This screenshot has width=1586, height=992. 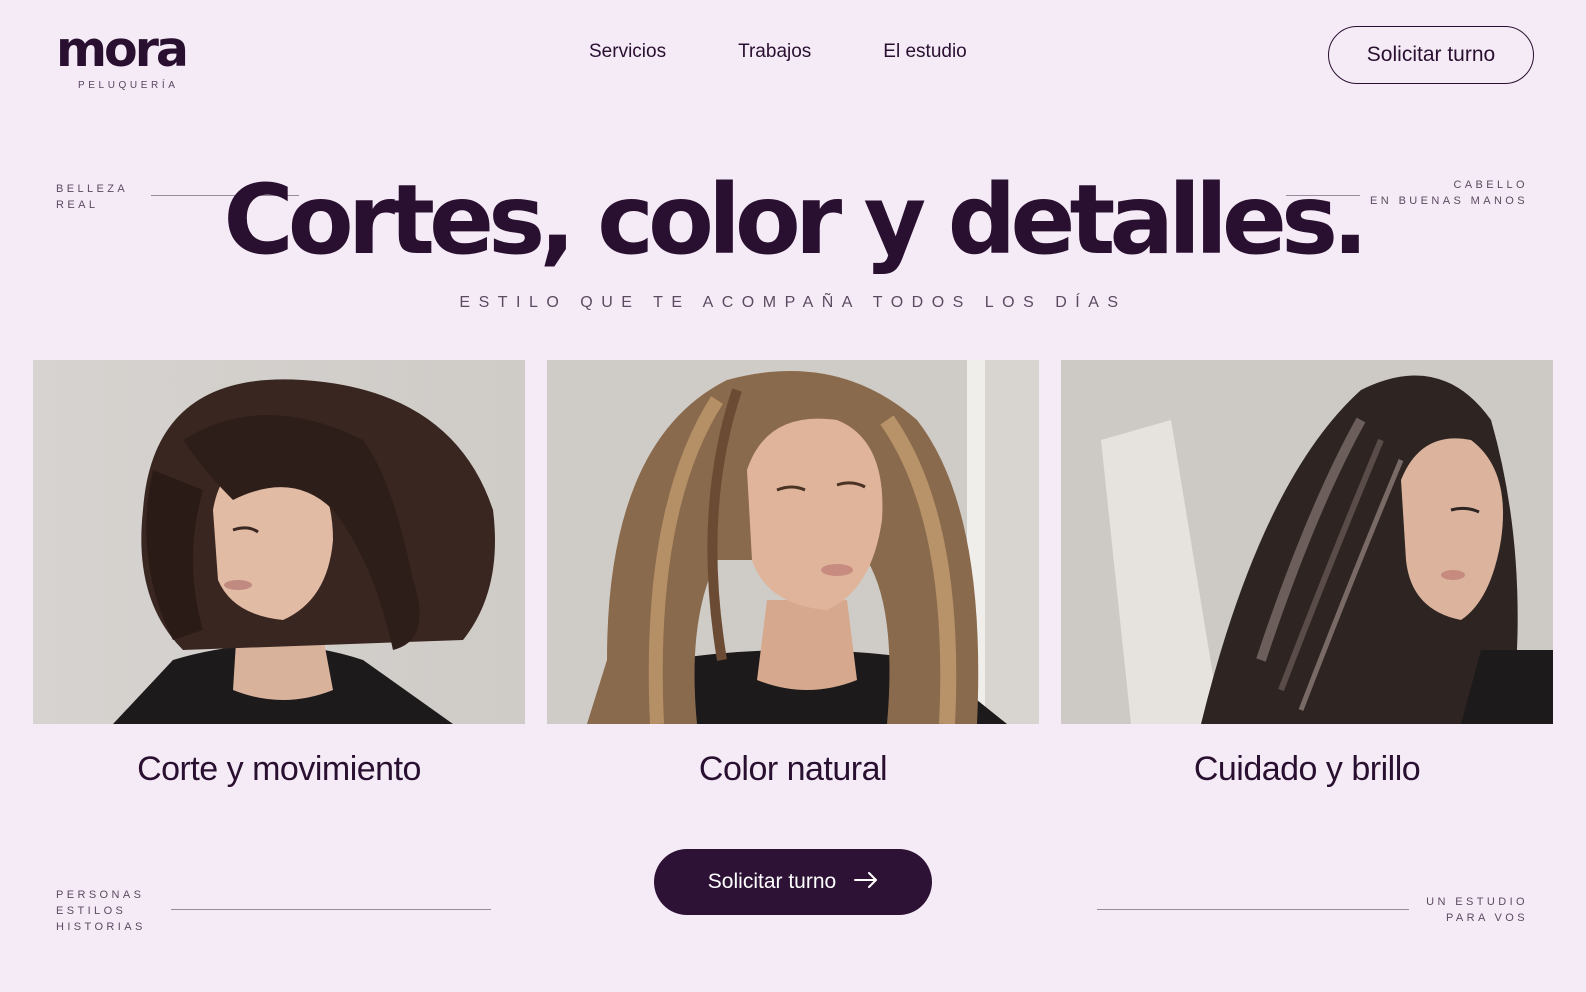 I want to click on main-nav: Servicios Trabajos El estudio, so click(x=814, y=52).